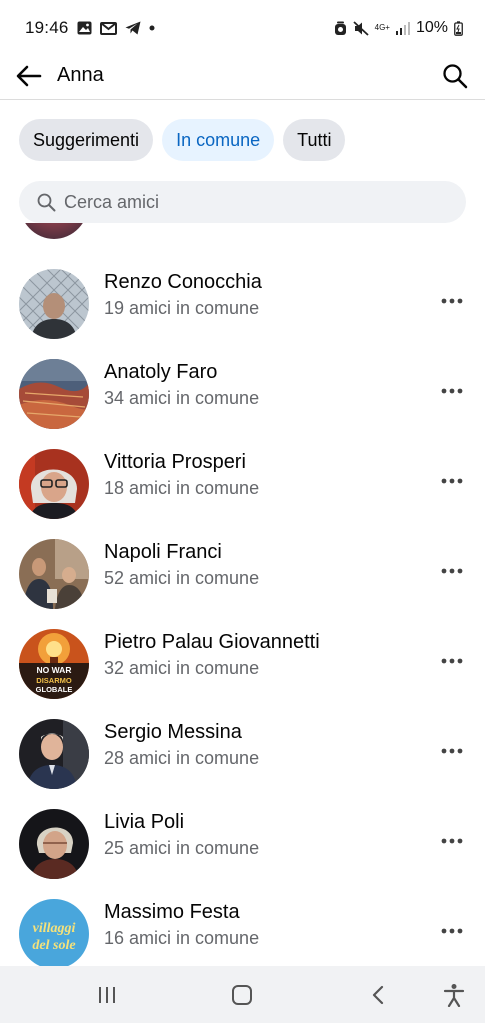  Describe the element at coordinates (340, 28) in the screenshot. I see `alarm-icon` at that location.